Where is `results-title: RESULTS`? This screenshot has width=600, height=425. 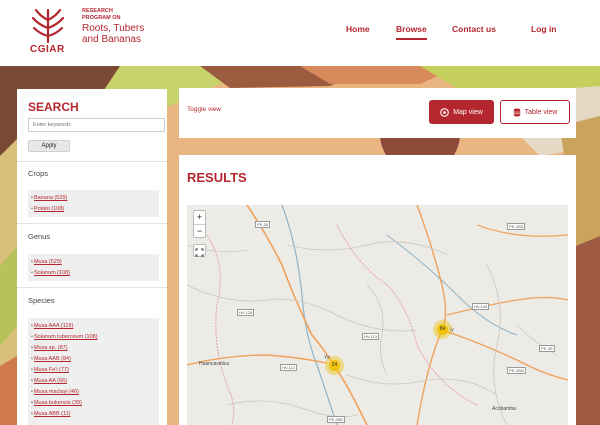 results-title: RESULTS is located at coordinates (217, 177).